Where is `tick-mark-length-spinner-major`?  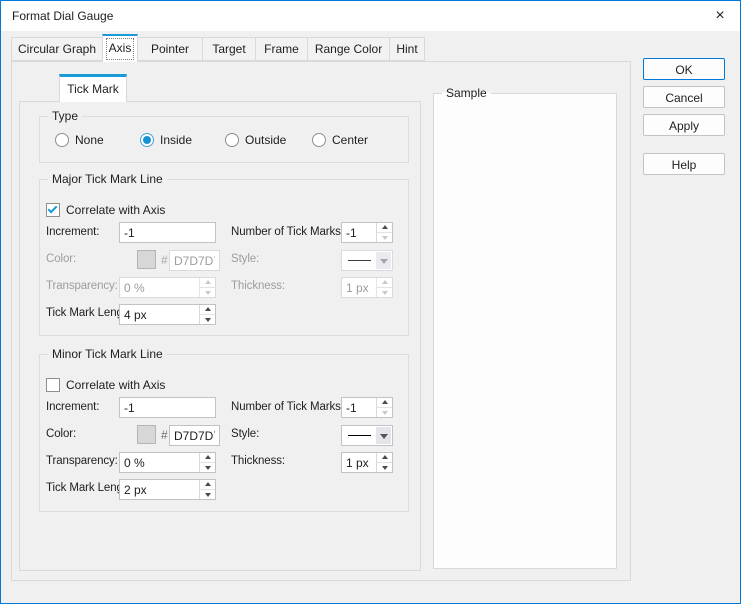
tick-mark-length-spinner-major is located at coordinates (167, 314).